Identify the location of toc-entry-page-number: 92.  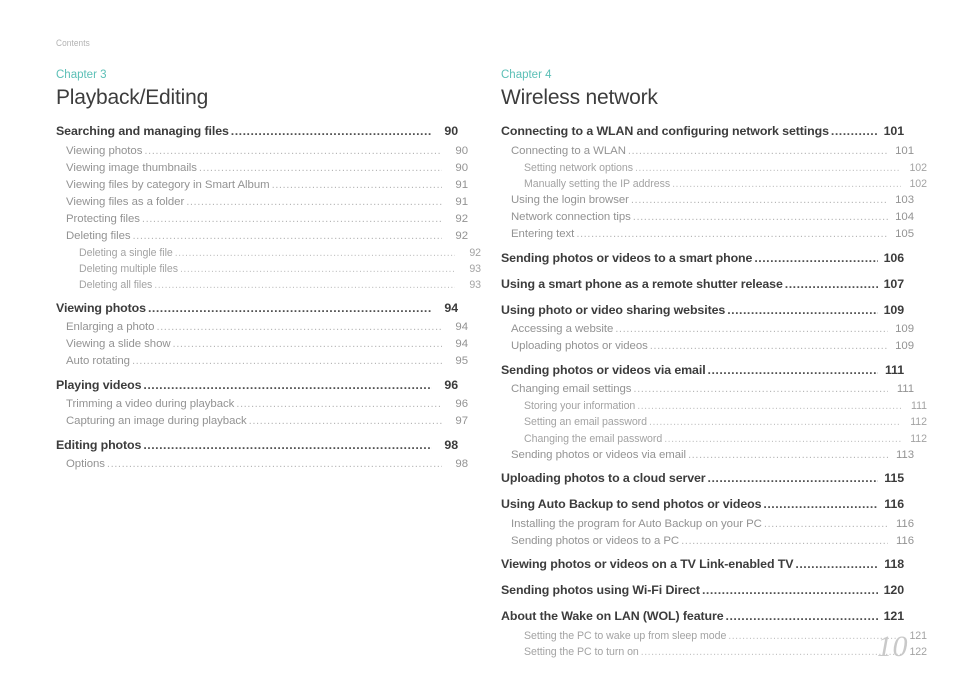
(475, 252).